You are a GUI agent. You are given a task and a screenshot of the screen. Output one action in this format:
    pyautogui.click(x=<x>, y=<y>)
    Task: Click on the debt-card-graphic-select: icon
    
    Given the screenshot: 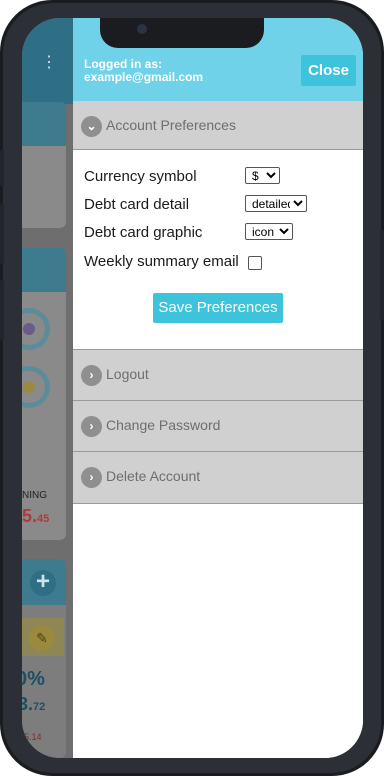 What is the action you would take?
    pyautogui.click(x=269, y=231)
    